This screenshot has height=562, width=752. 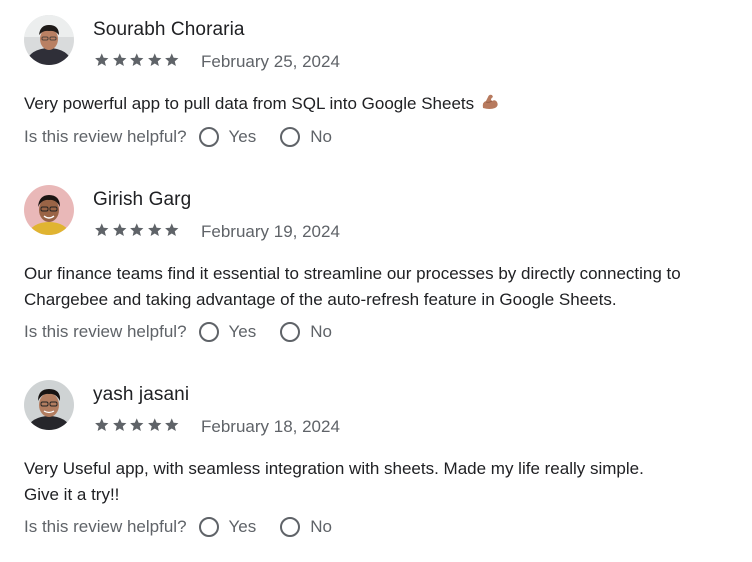 I want to click on flexed-biceps-icon, so click(x=490, y=106).